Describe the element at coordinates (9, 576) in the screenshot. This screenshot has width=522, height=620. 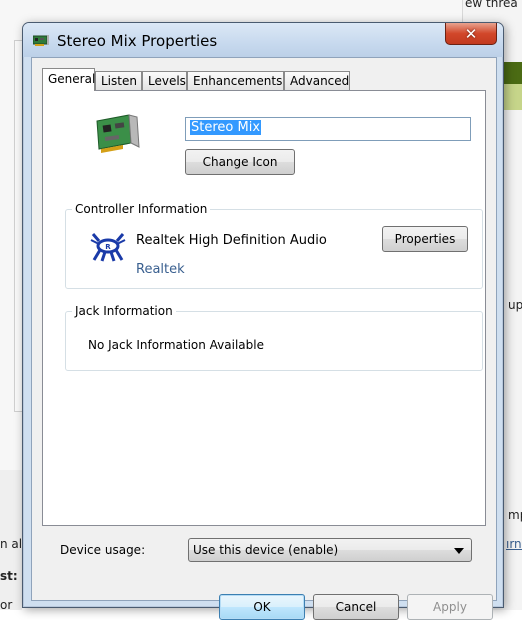
I see `background-text-fragment: st:` at that location.